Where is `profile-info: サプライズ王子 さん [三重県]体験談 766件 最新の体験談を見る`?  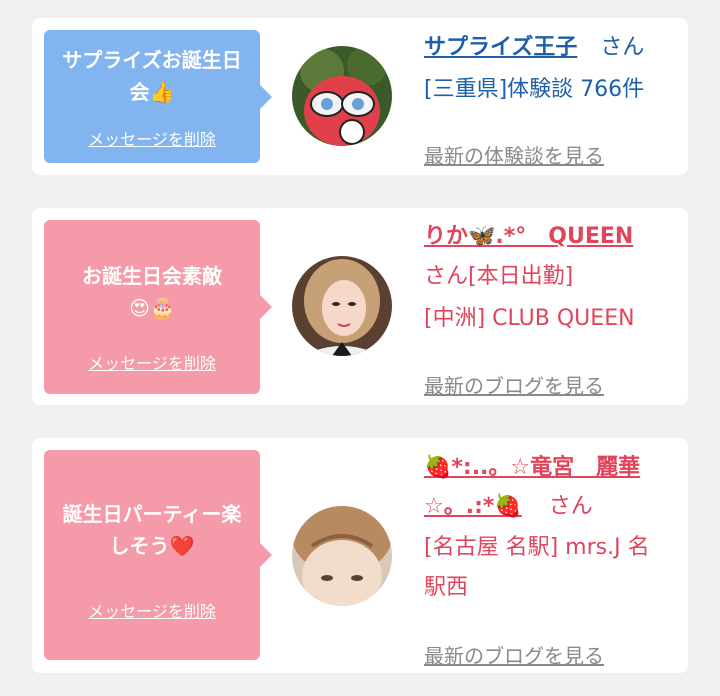 profile-info: サプライズ王子 さん [三重県]体験談 766件 最新の体験談を見る is located at coordinates (554, 98).